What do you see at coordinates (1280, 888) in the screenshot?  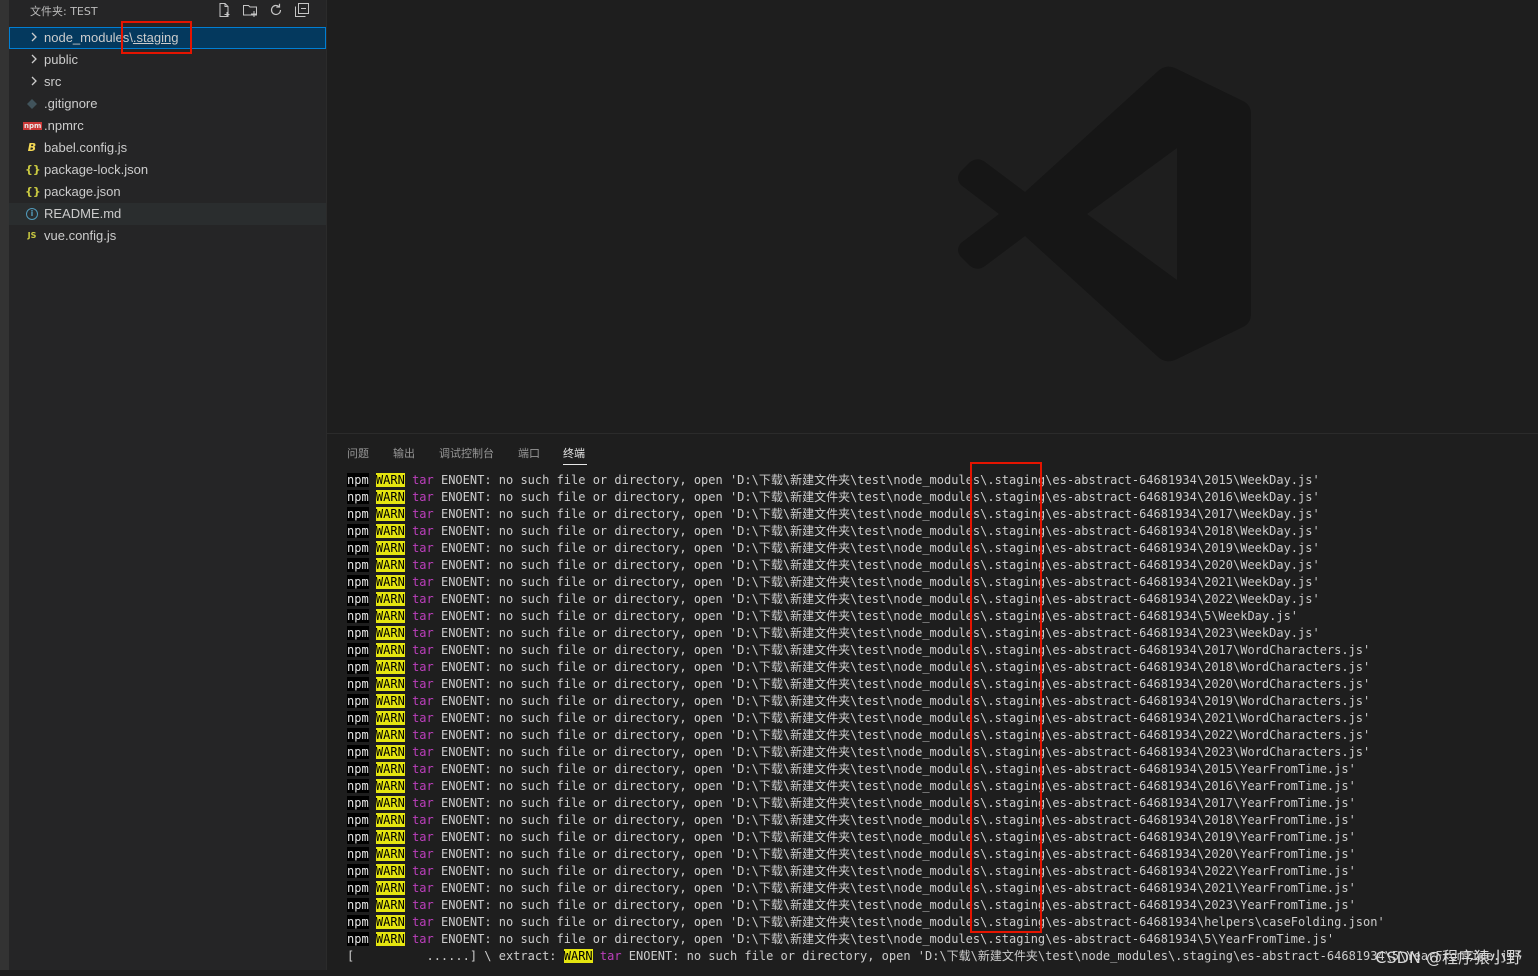 I see `error-path-tail: 2021\YearFromTime.js'` at bounding box center [1280, 888].